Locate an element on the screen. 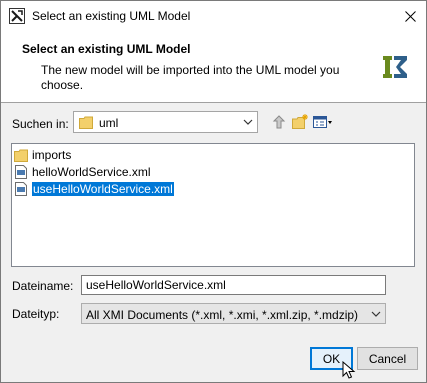 The width and height of the screenshot is (427, 383). file-item-imports: imports is located at coordinates (43, 155).